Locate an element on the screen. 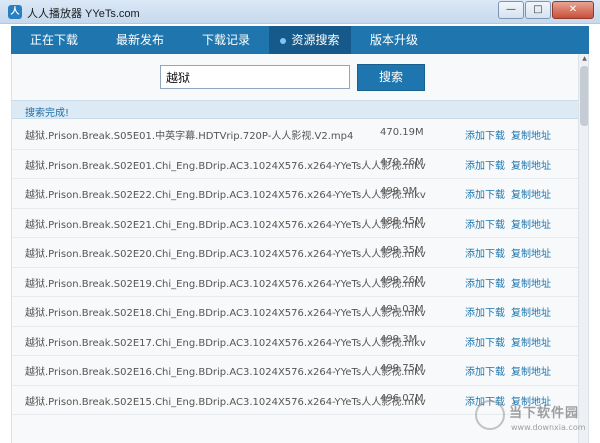 Image resolution: width=600 pixels, height=443 pixels. vertical-scrollbar: ▲ is located at coordinates (583, 248).